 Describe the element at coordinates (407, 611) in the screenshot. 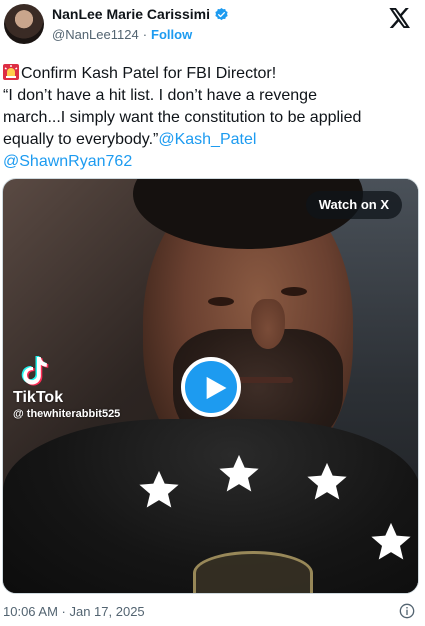

I see `info-icon` at that location.